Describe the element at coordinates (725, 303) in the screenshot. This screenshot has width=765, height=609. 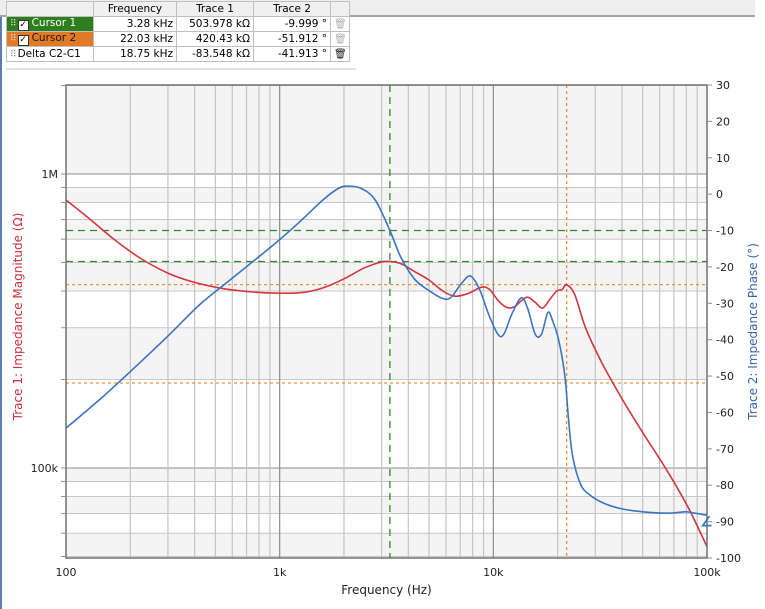
I see `right-tick-label: -30` at that location.